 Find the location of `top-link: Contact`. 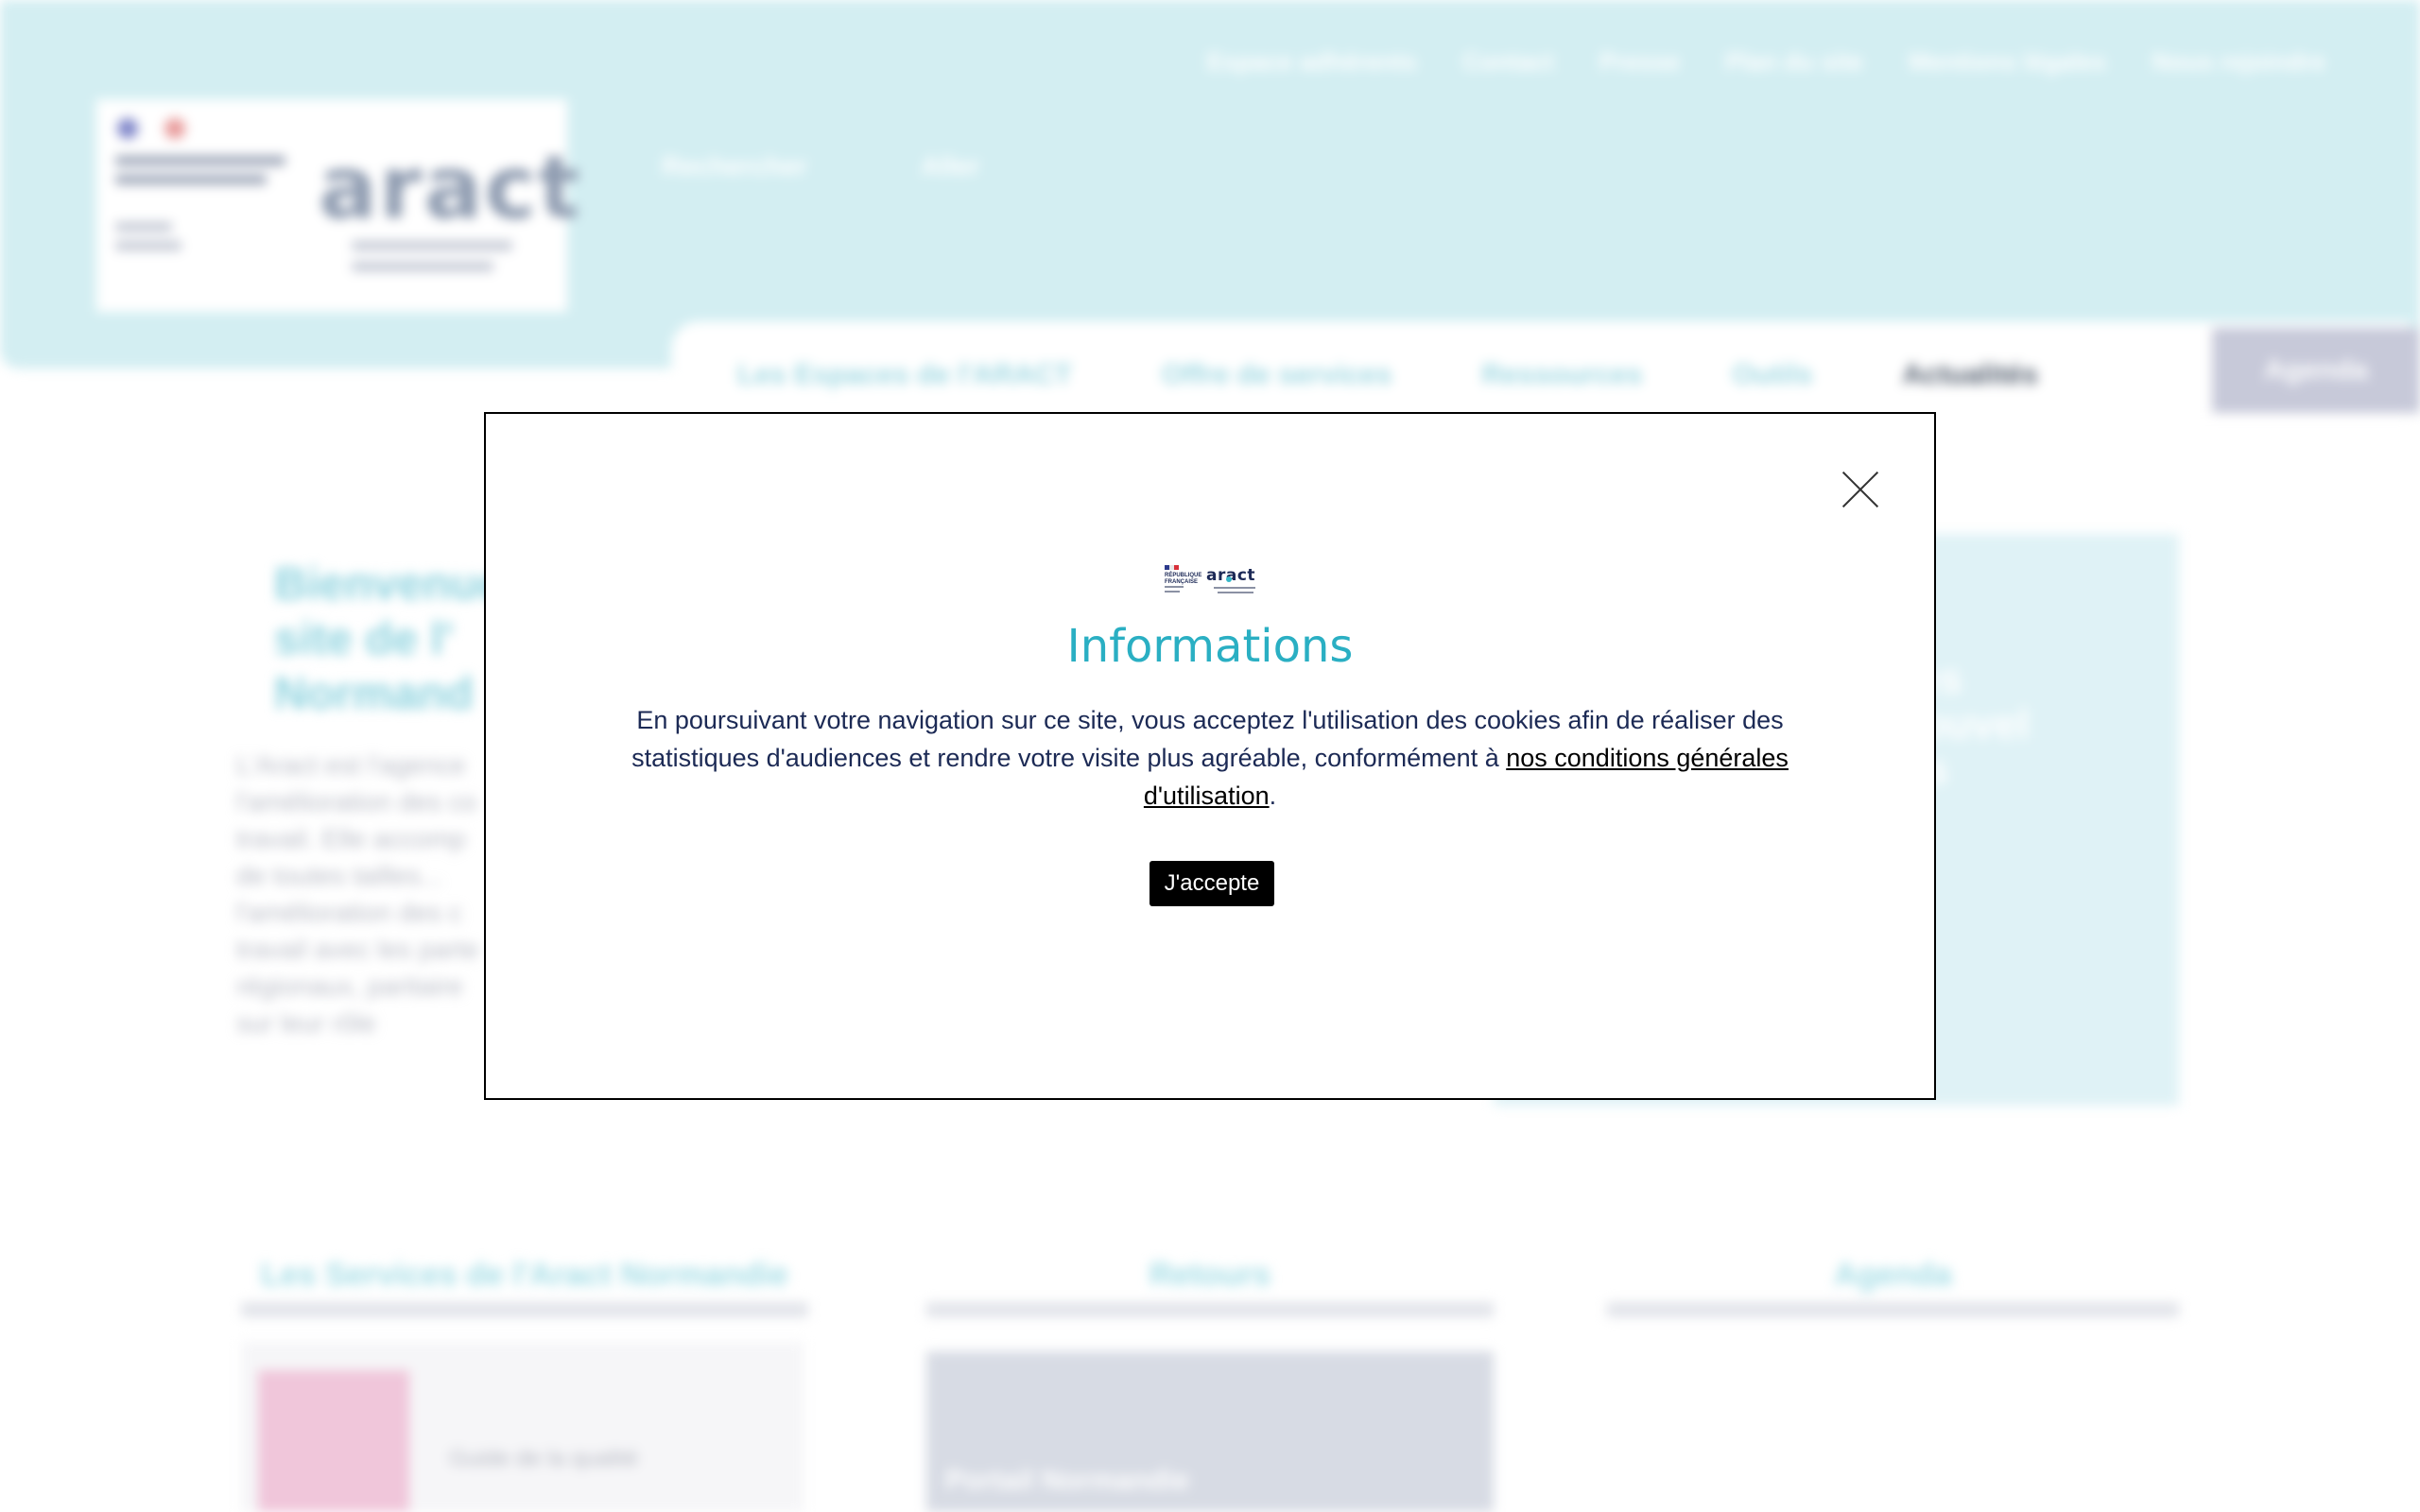

top-link: Contact is located at coordinates (1508, 62).